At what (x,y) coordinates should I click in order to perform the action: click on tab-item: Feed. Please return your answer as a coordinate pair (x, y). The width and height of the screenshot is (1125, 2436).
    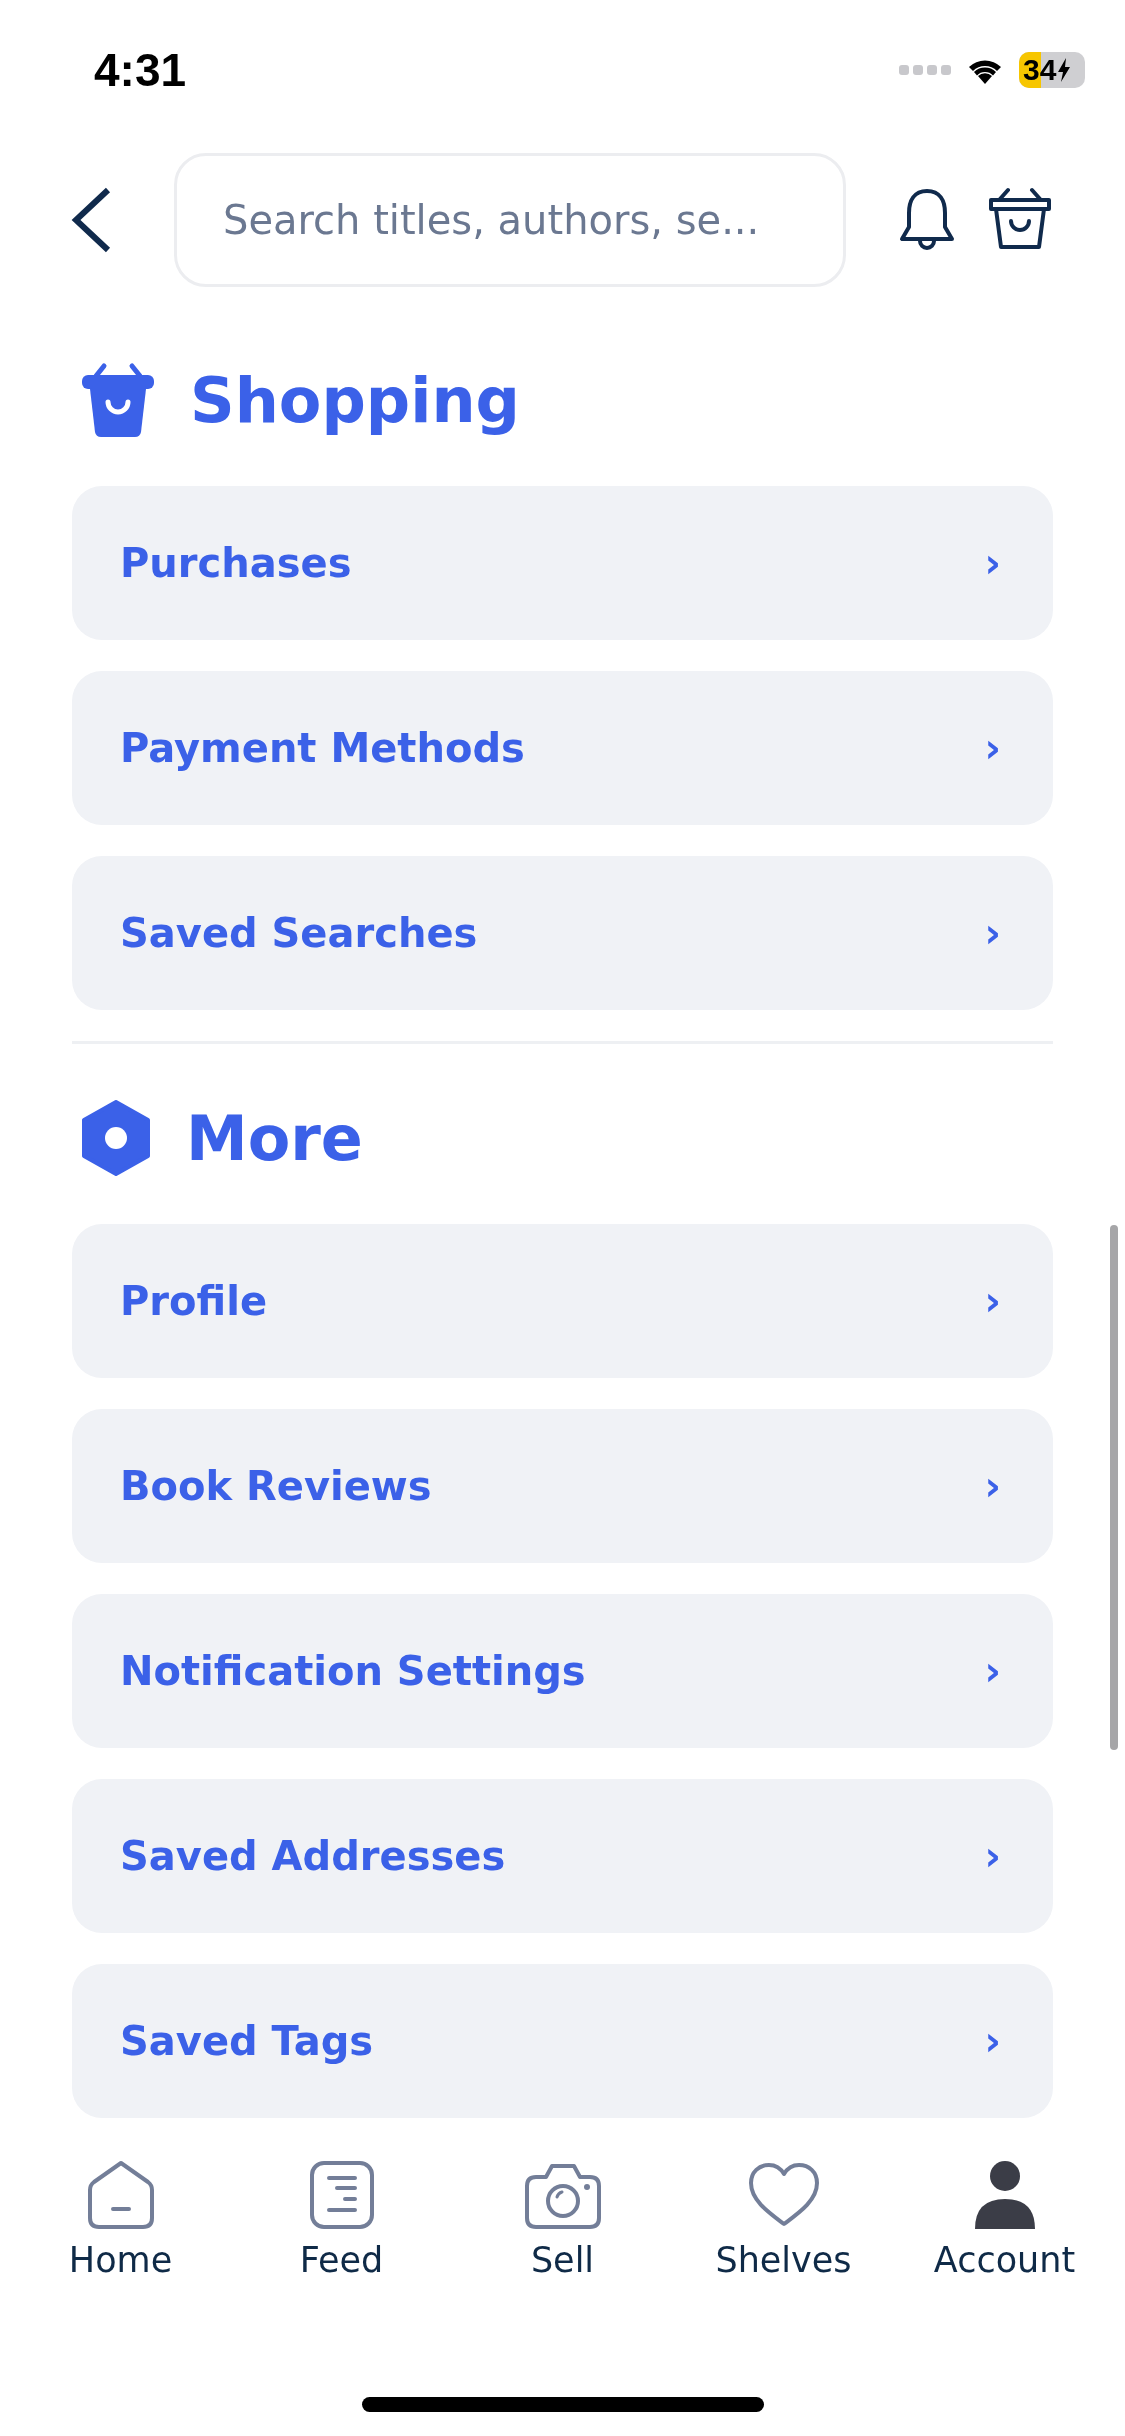
    Looking at the image, I should click on (341, 2240).